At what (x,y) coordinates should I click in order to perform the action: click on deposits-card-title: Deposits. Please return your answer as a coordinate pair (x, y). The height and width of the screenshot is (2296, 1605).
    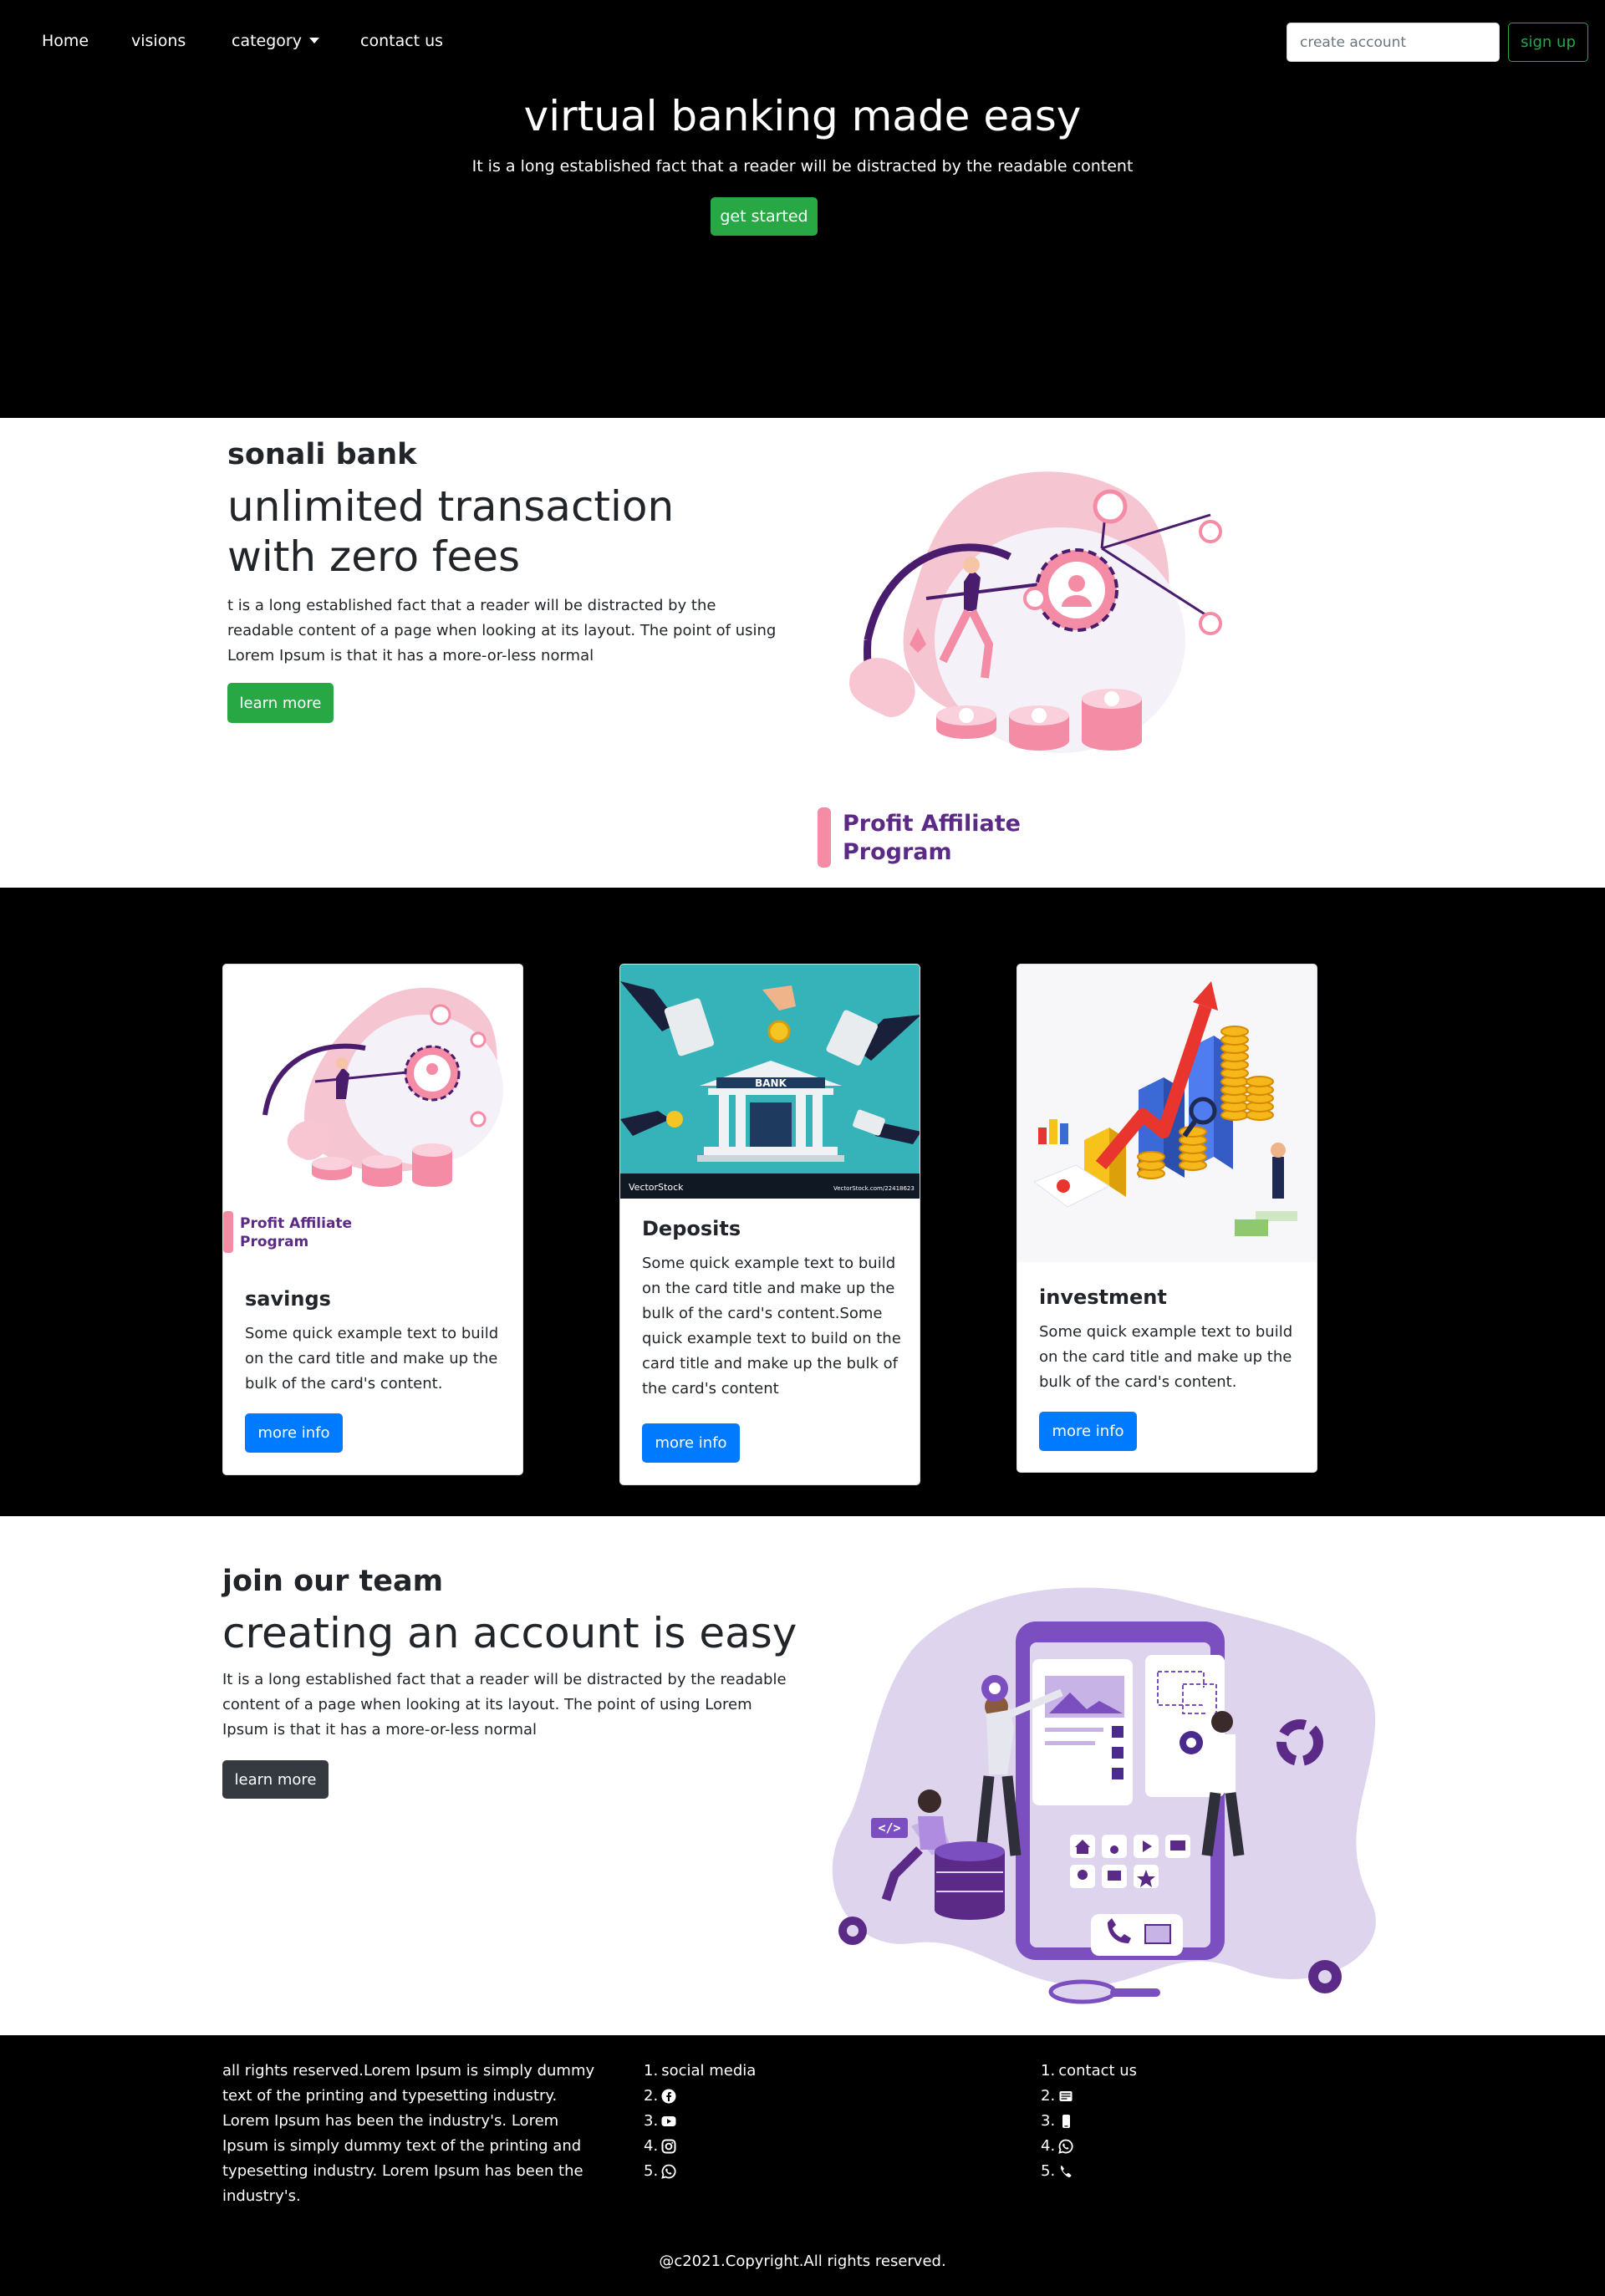
    Looking at the image, I should click on (691, 1228).